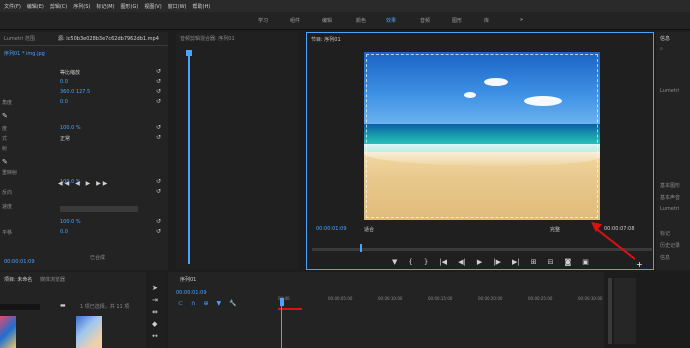 The width and height of the screenshot is (690, 348). Describe the element at coordinates (207, 38) in the screenshot. I see `tab-audio-mixer: 音频剪辑混合器: 序列01` at that location.